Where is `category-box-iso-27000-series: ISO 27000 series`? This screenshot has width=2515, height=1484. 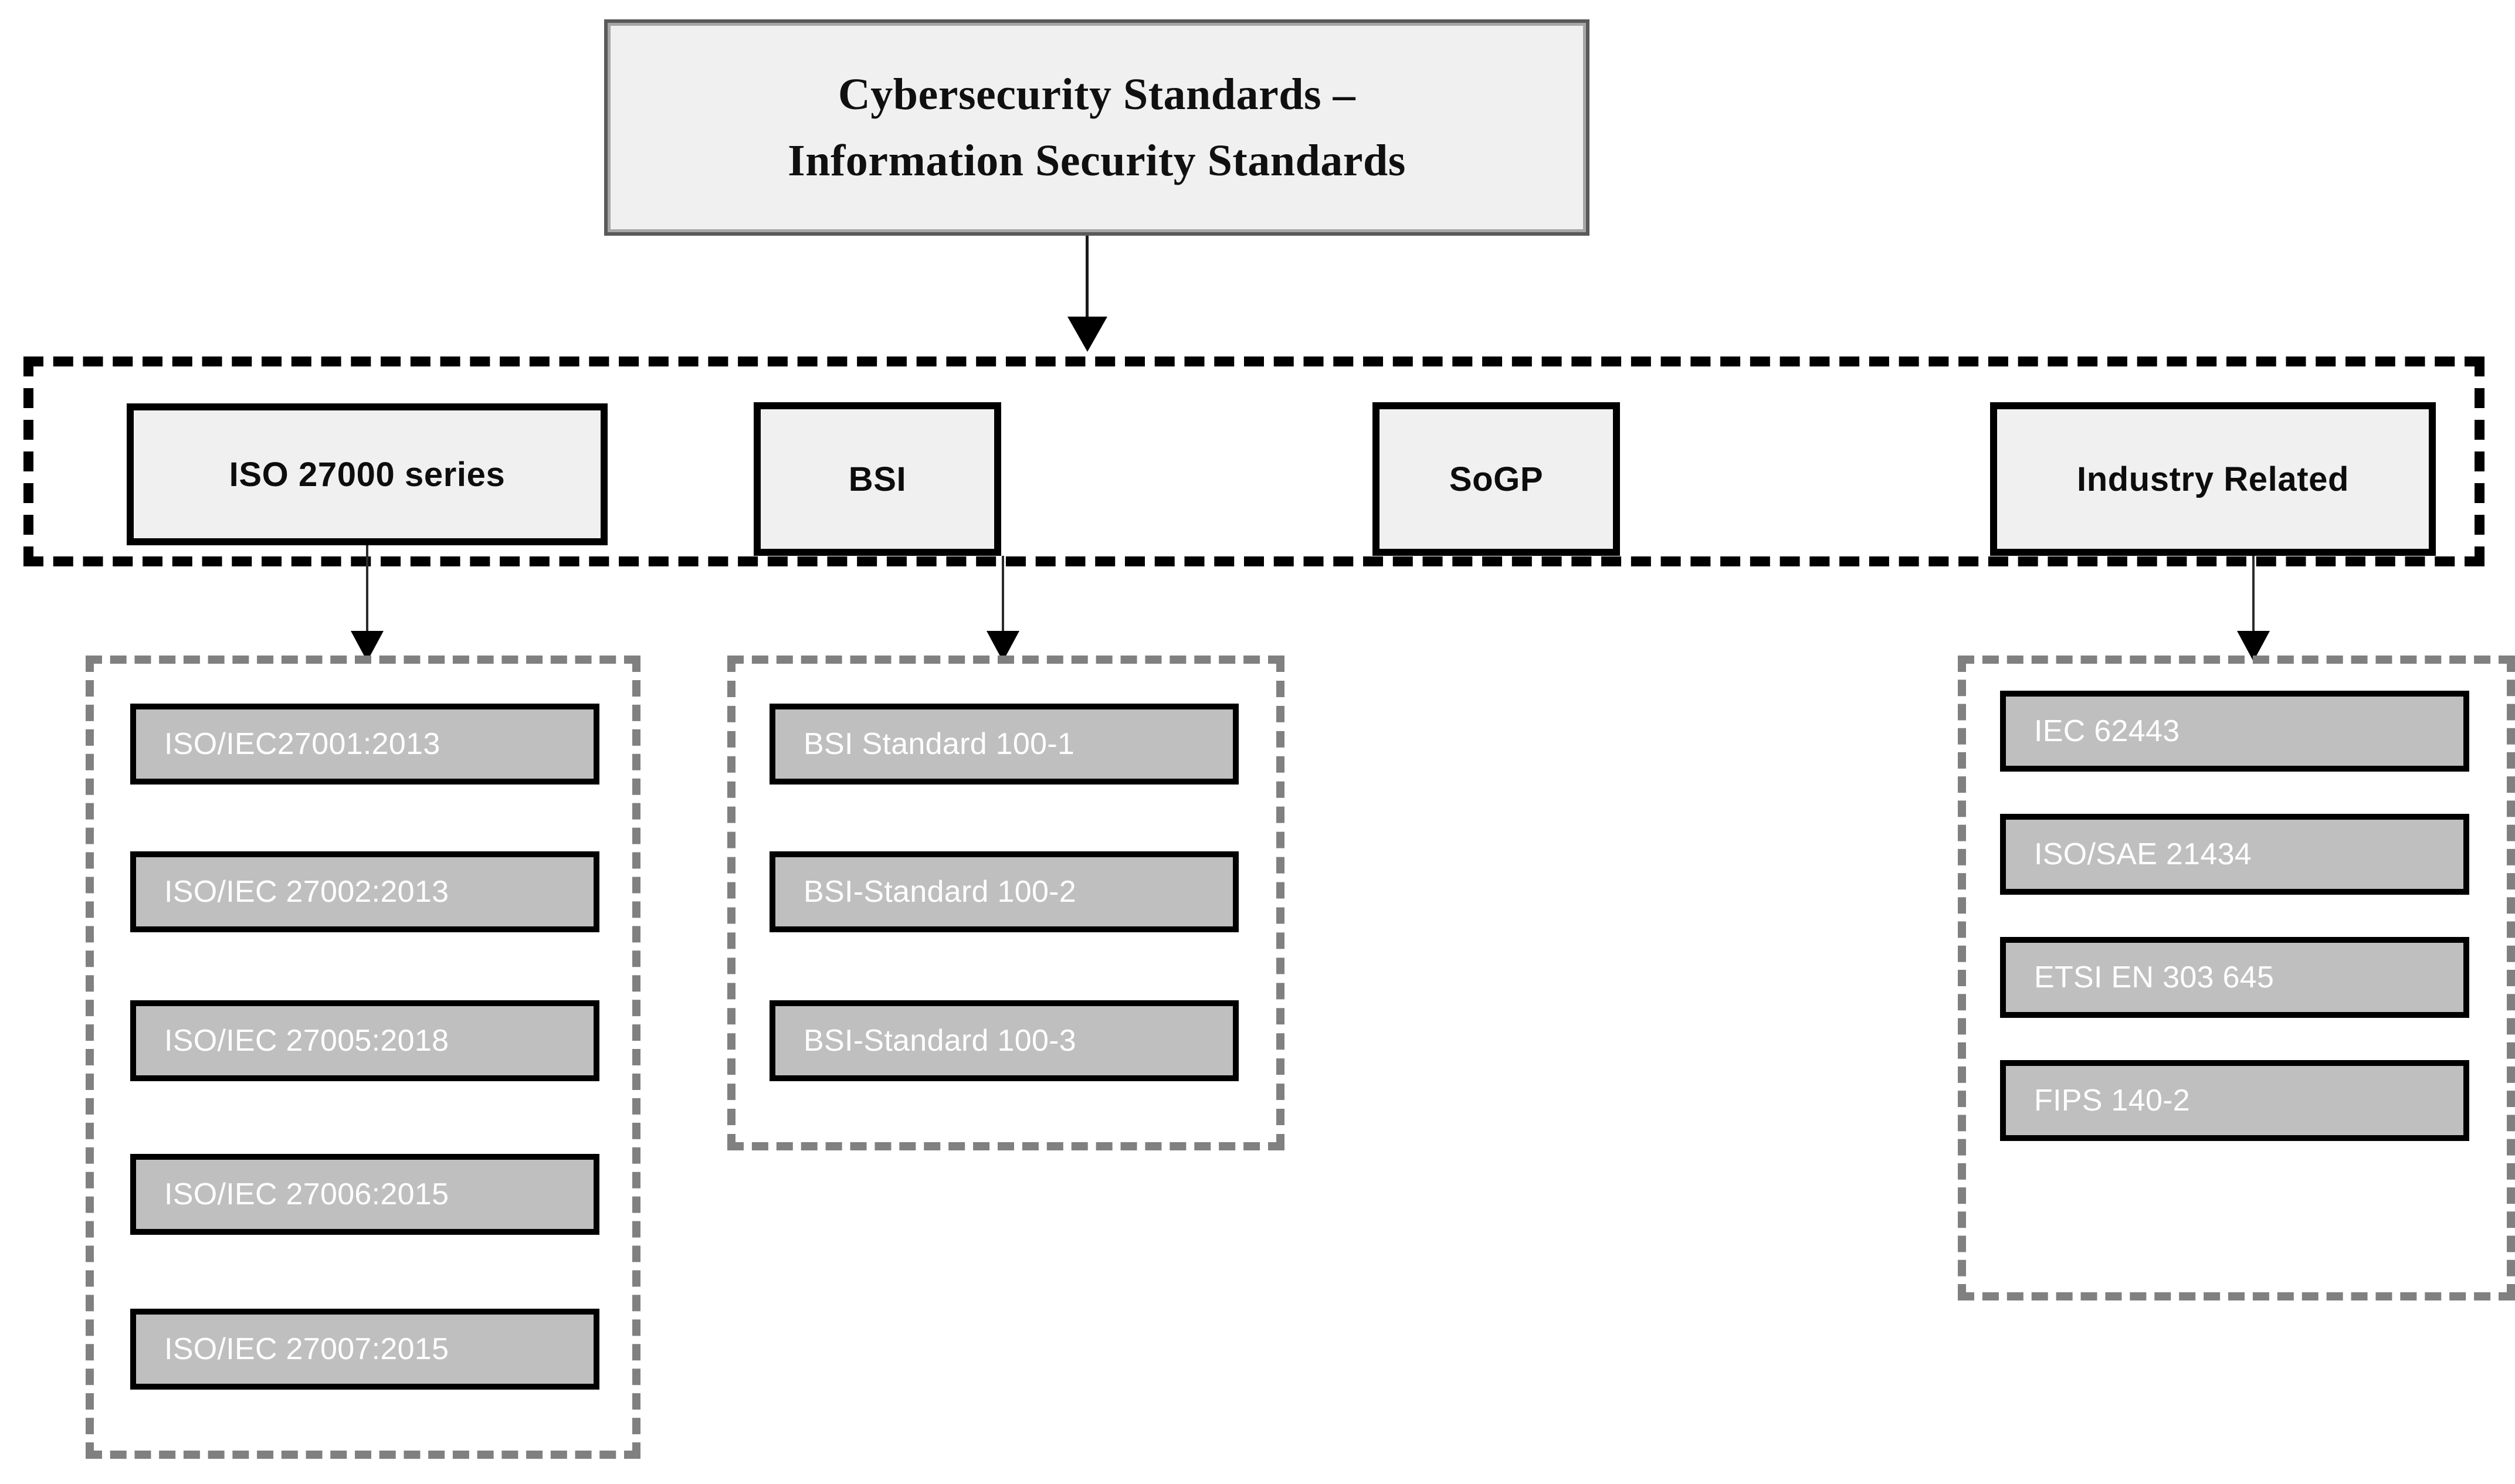 category-box-iso-27000-series: ISO 27000 series is located at coordinates (367, 474).